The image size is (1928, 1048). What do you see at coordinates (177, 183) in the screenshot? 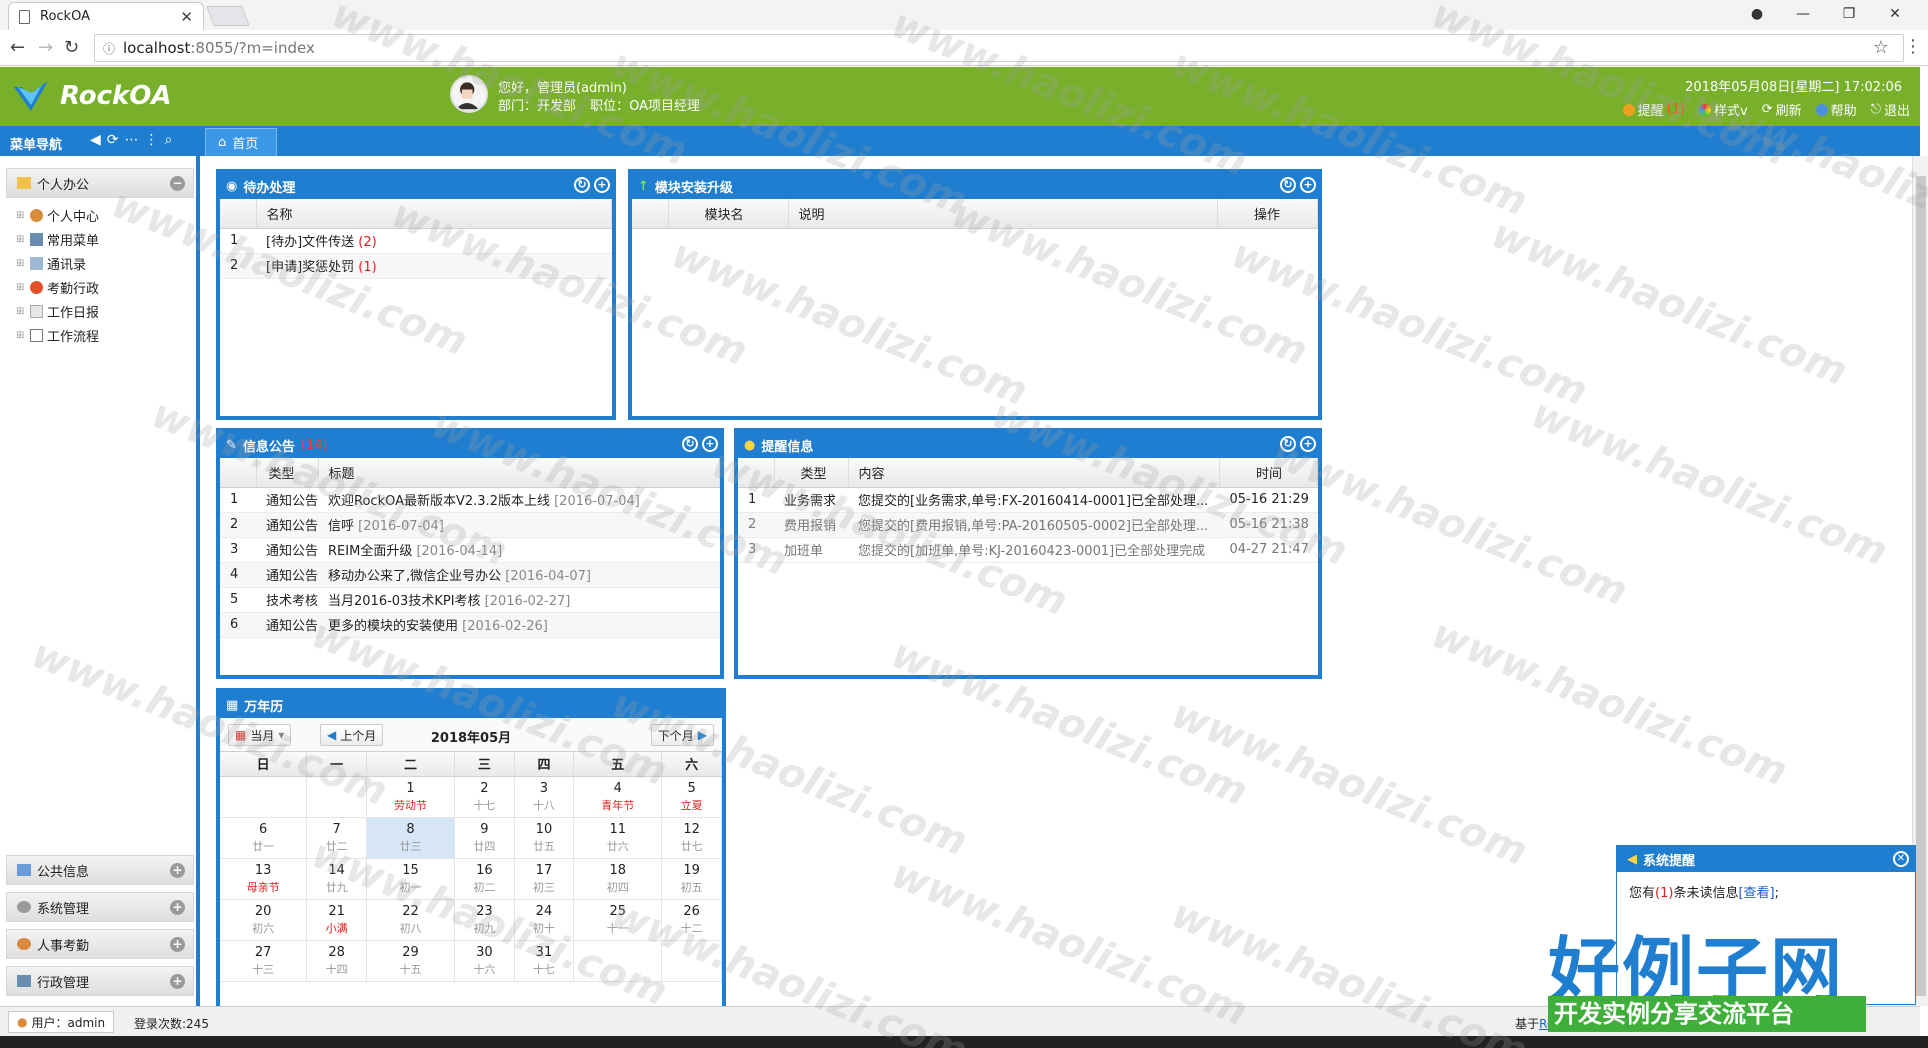
I see `collapse-group-icon: −` at bounding box center [177, 183].